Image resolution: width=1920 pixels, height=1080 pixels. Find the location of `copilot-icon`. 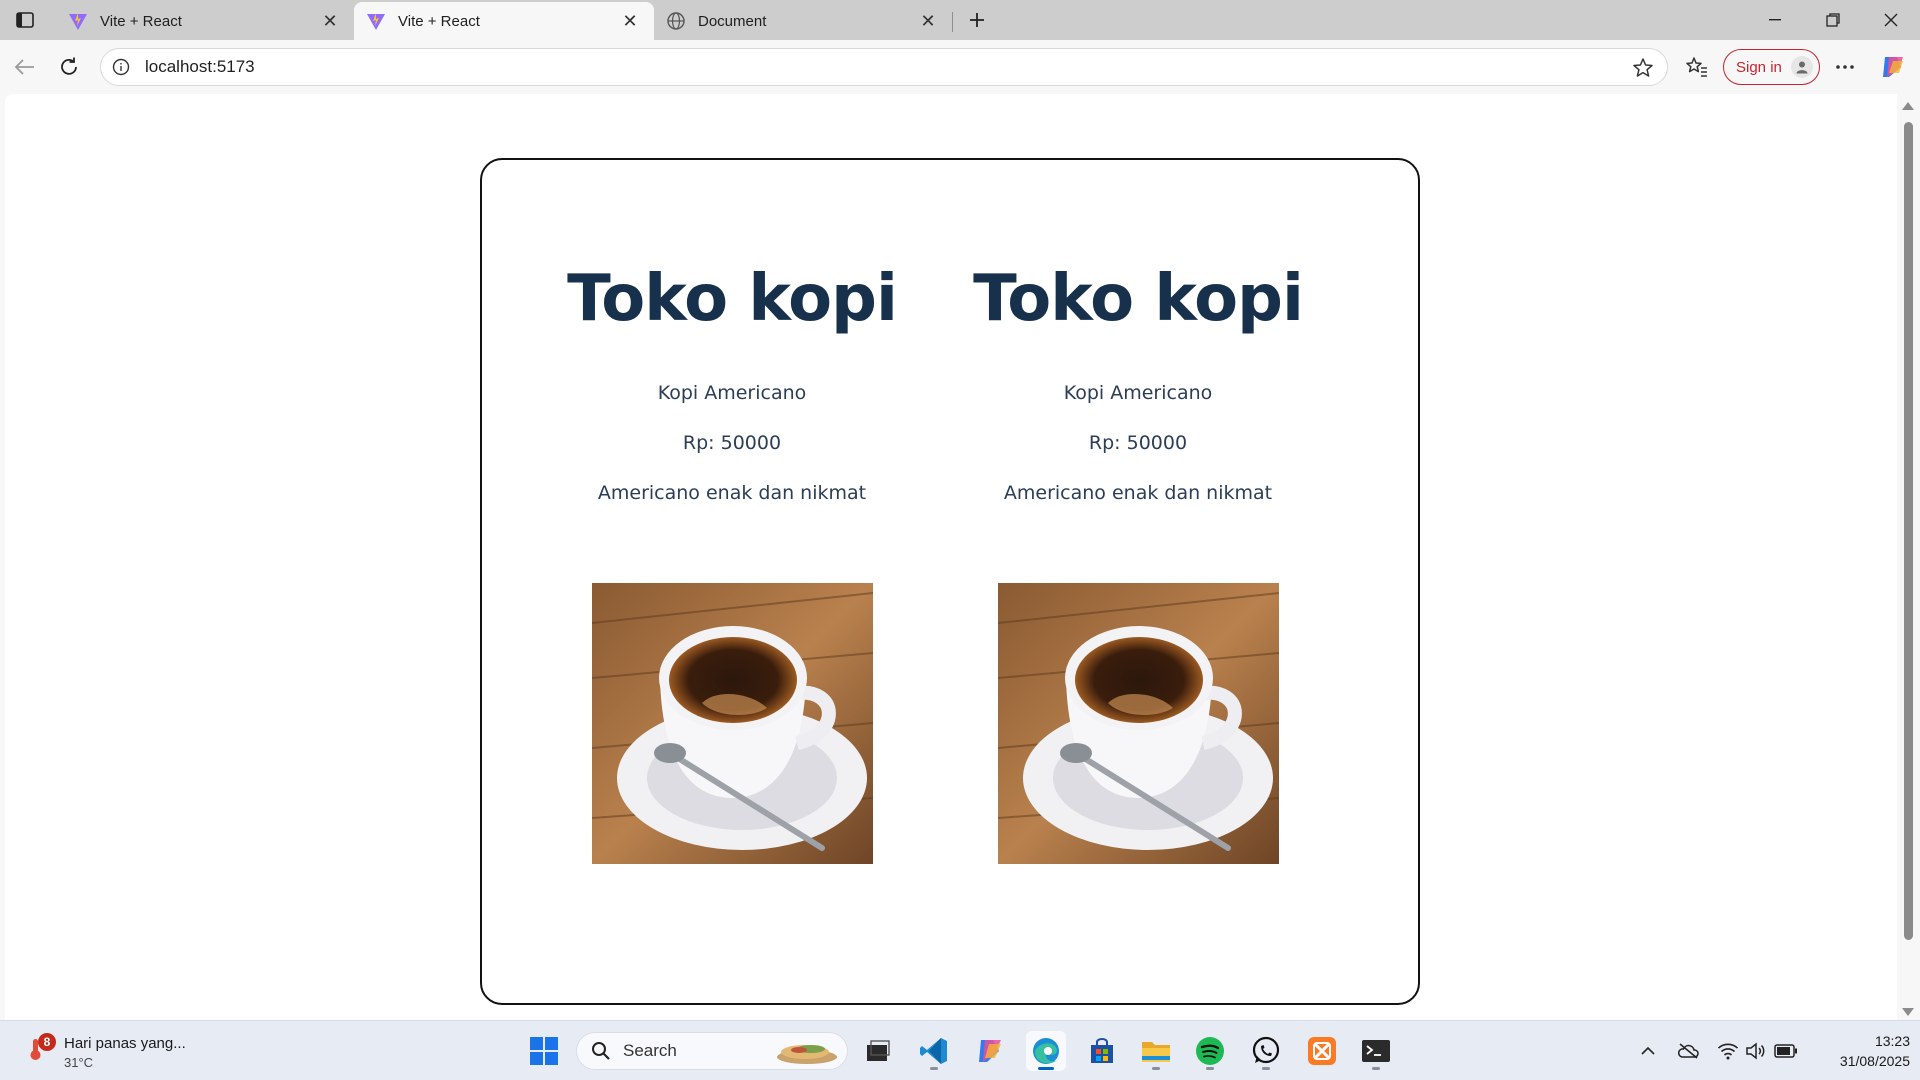

copilot-icon is located at coordinates (1893, 67).